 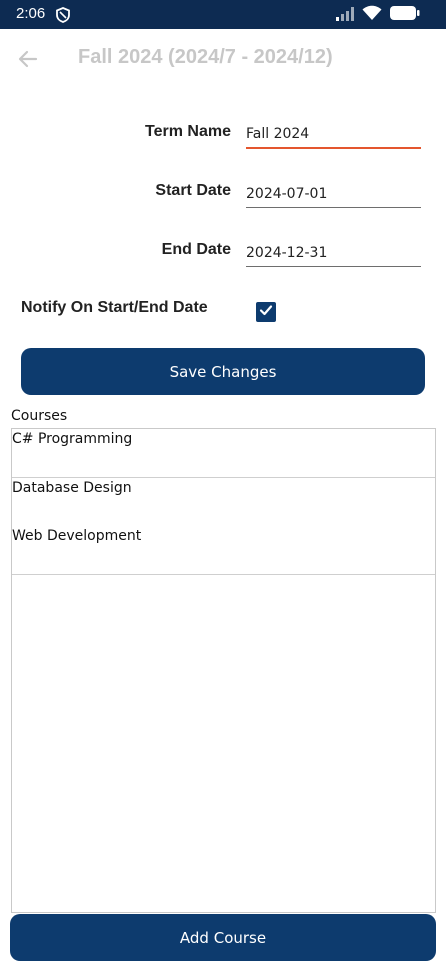 I want to click on end-date-label: End Date, so click(x=196, y=249).